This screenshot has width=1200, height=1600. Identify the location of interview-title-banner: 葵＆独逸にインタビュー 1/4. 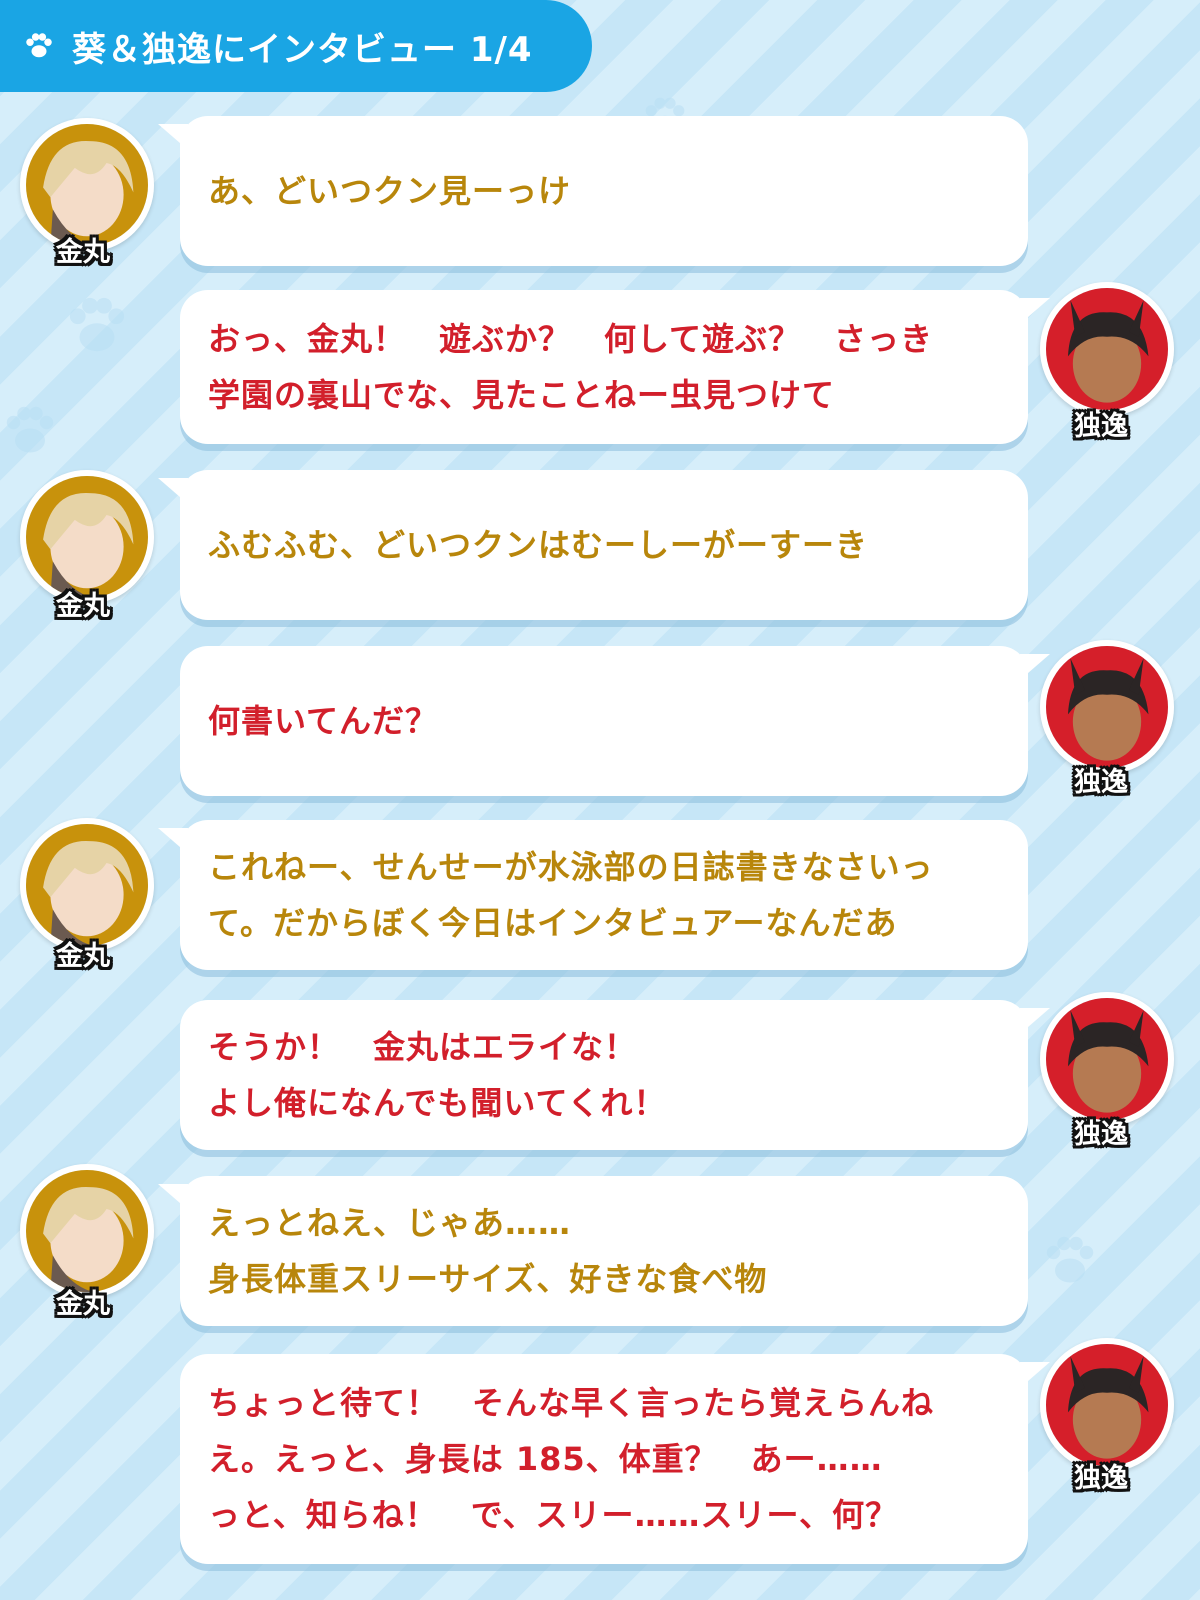
(296, 46).